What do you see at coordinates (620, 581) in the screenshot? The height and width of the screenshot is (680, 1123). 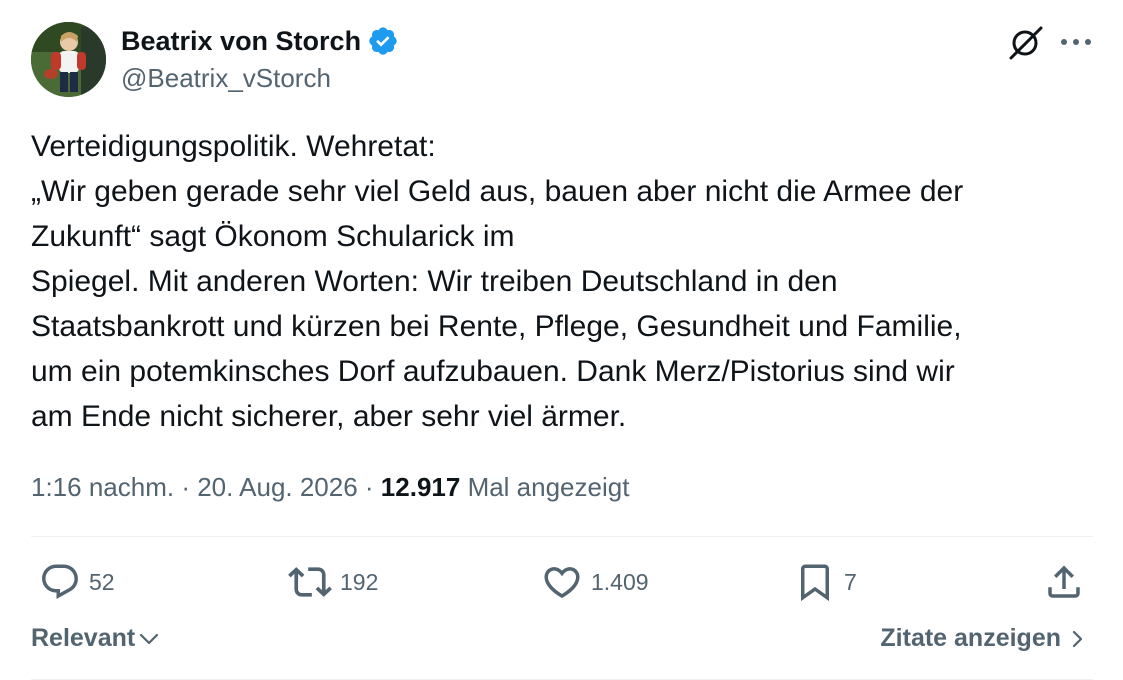 I see `like-count: 1.409` at bounding box center [620, 581].